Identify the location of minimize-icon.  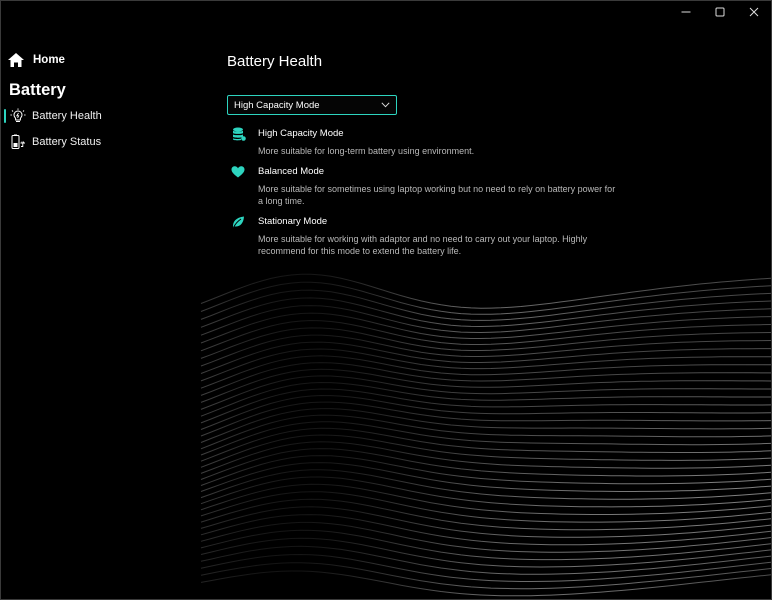
(686, 12).